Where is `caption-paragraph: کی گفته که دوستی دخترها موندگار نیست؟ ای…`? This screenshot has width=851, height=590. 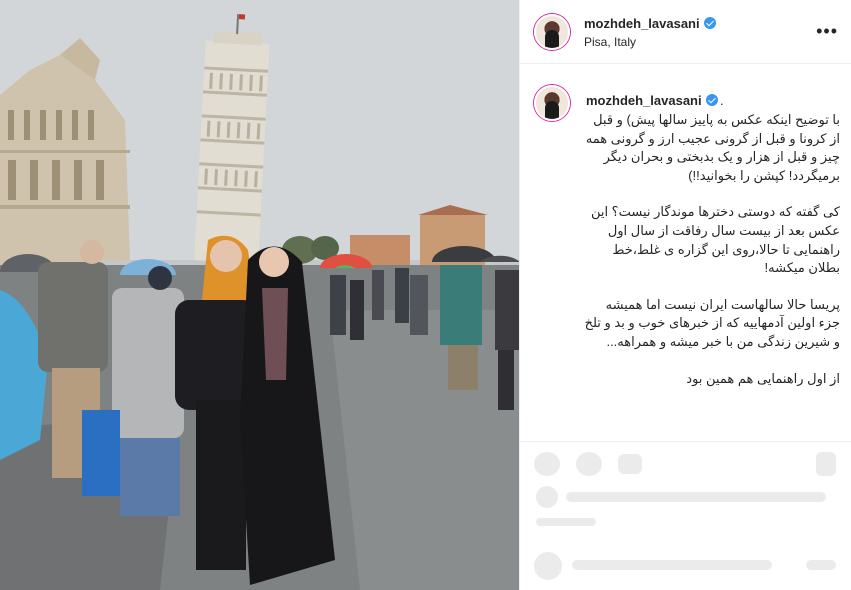 caption-paragraph: کی گفته که دوستی دخترها موندگار نیست؟ ای… is located at coordinates (715, 240).